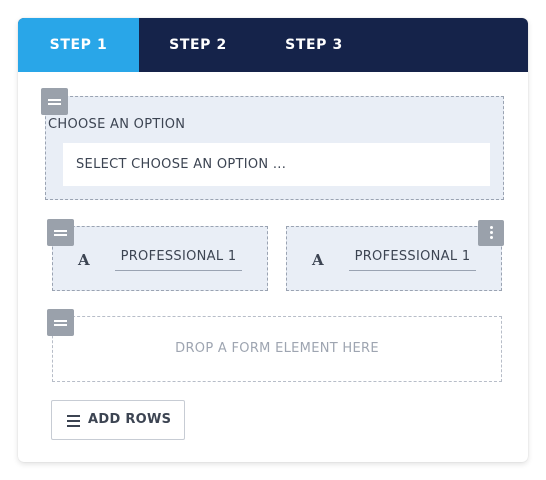 This screenshot has height=480, width=546. What do you see at coordinates (198, 45) in the screenshot?
I see `tab-step-2: STEP 2` at bounding box center [198, 45].